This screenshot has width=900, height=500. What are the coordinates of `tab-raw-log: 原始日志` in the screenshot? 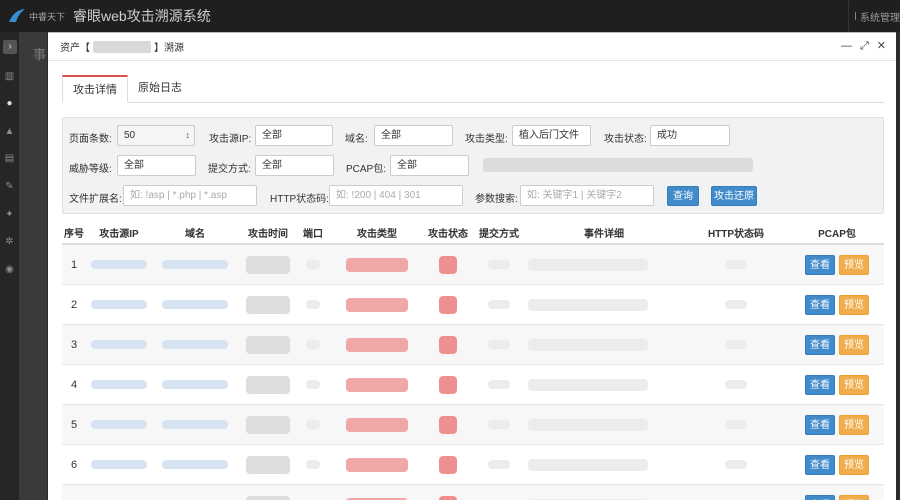 It's located at (160, 89).